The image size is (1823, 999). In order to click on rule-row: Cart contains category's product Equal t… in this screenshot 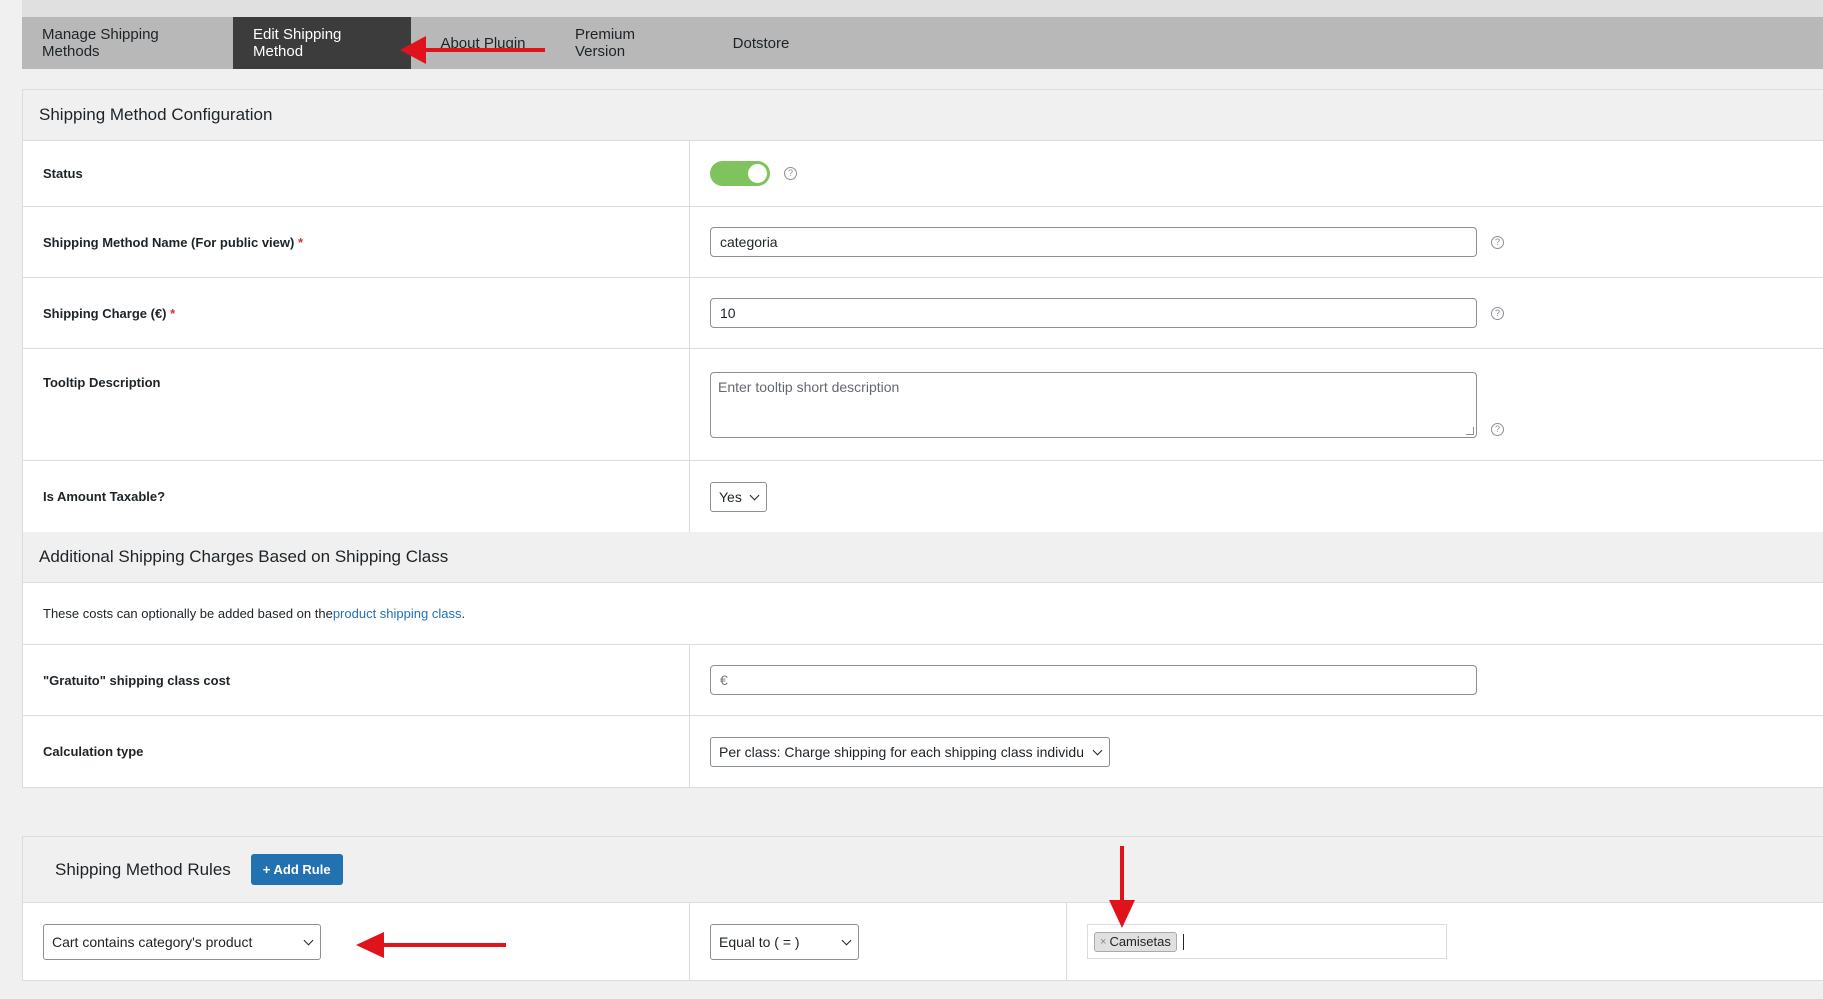, I will do `click(923, 941)`.